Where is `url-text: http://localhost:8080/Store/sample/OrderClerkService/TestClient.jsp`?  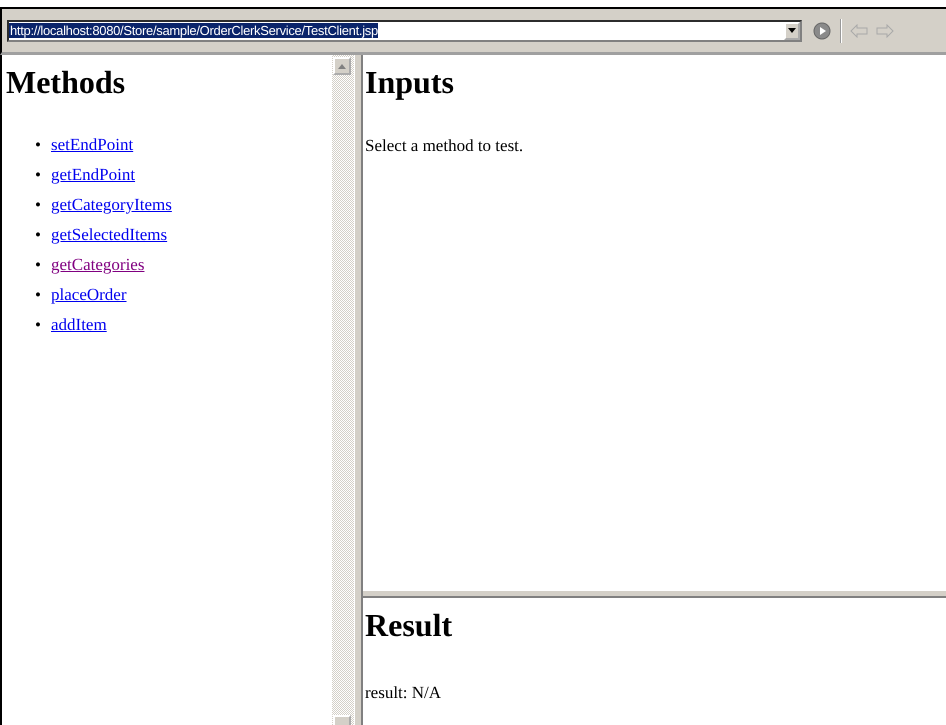 url-text: http://localhost:8080/Store/sample/OrderClerkService/TestClient.jsp is located at coordinates (193, 30).